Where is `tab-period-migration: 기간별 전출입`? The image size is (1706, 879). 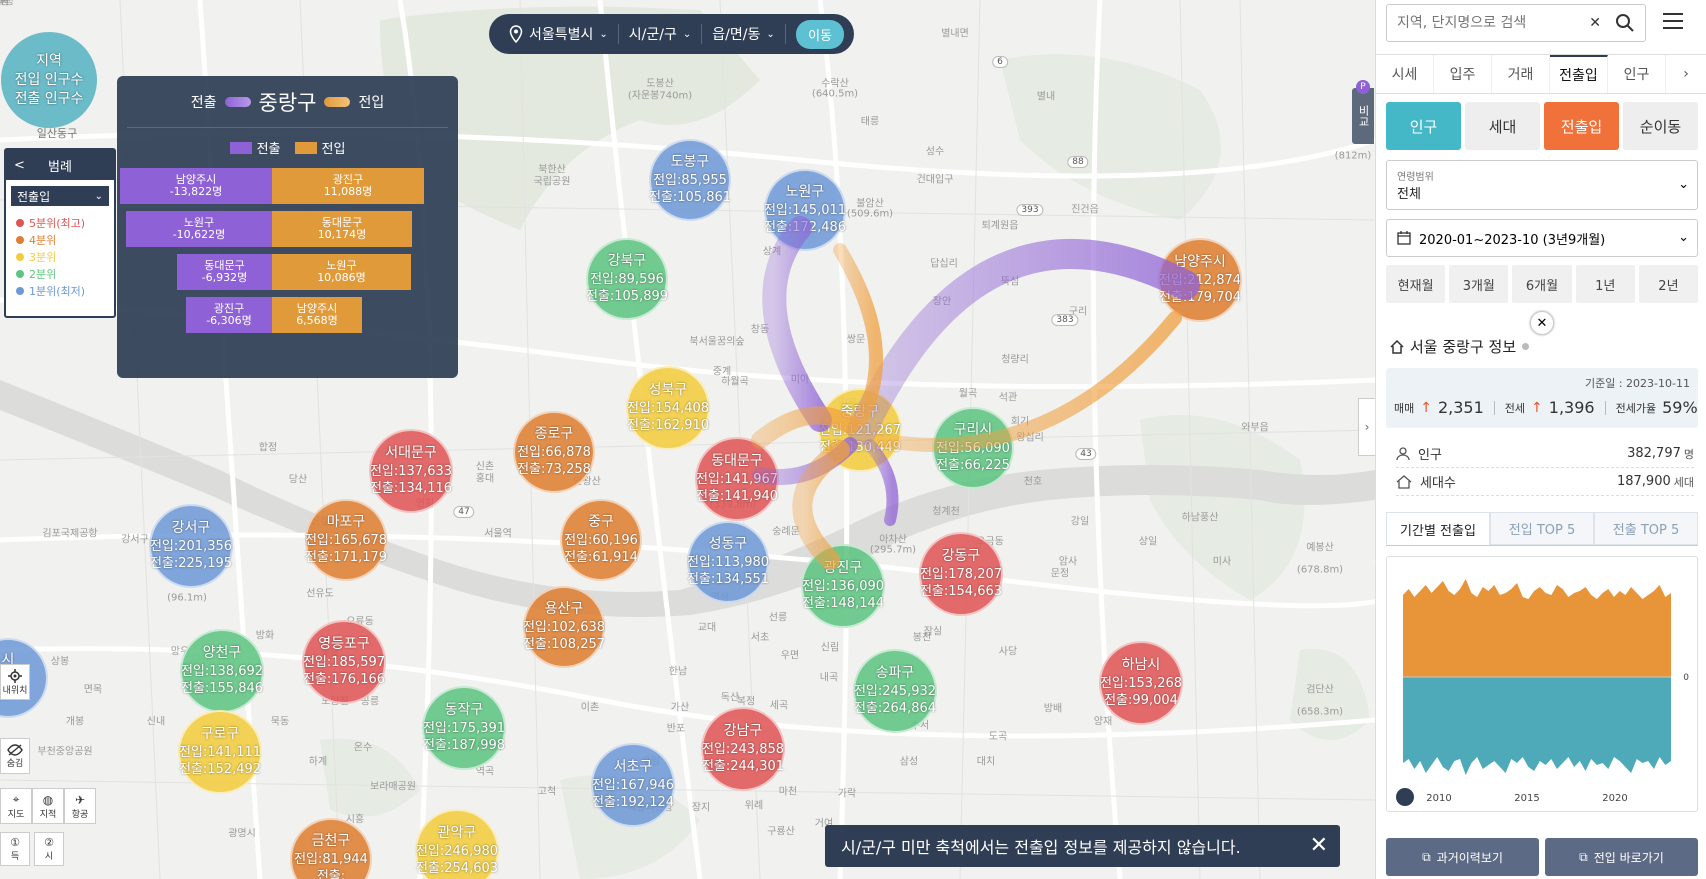 tab-period-migration: 기간별 전출입 is located at coordinates (1438, 528).